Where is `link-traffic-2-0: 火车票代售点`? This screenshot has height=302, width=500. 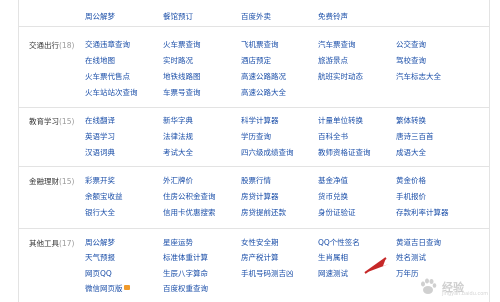
link-traffic-2-0: 火车票代售点 is located at coordinates (107, 76).